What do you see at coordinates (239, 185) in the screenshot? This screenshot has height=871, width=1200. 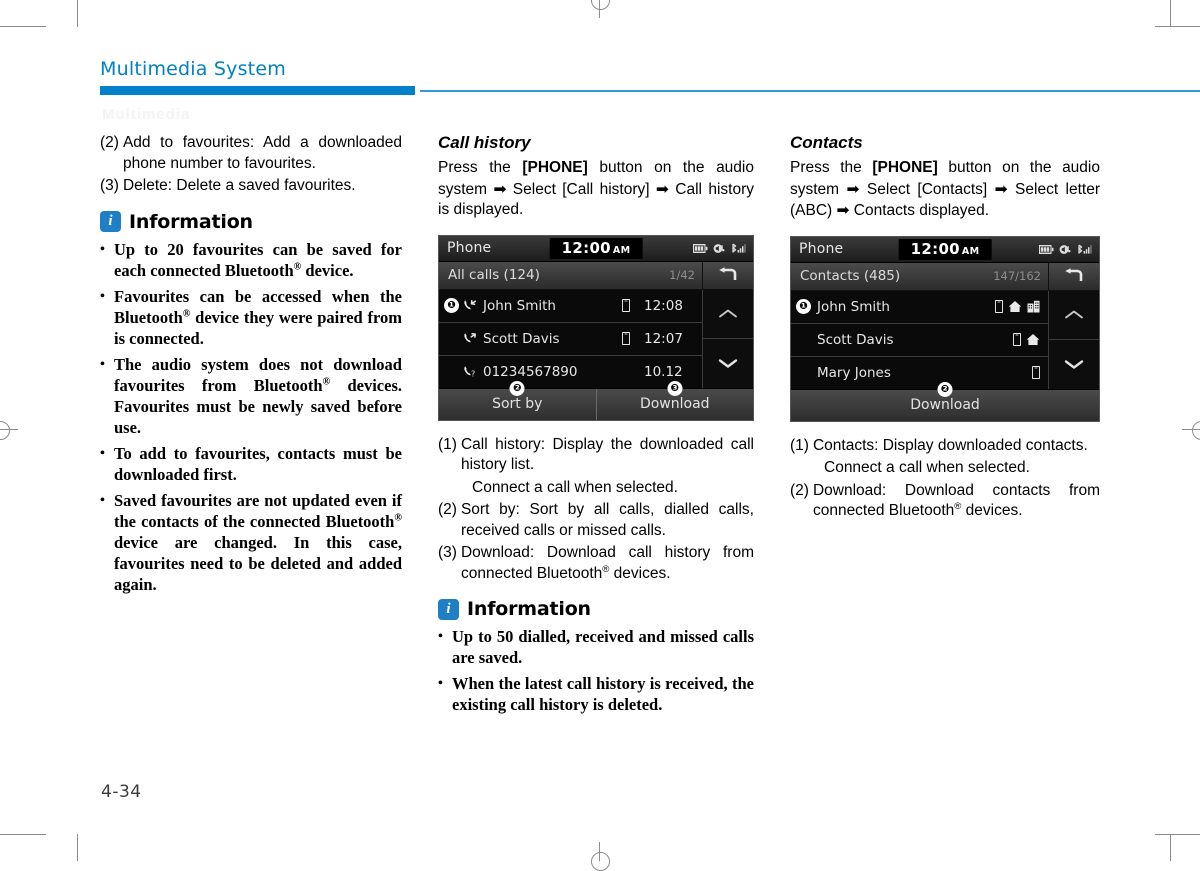 I see `list-text: Delete: Delete a saved favourites.` at bounding box center [239, 185].